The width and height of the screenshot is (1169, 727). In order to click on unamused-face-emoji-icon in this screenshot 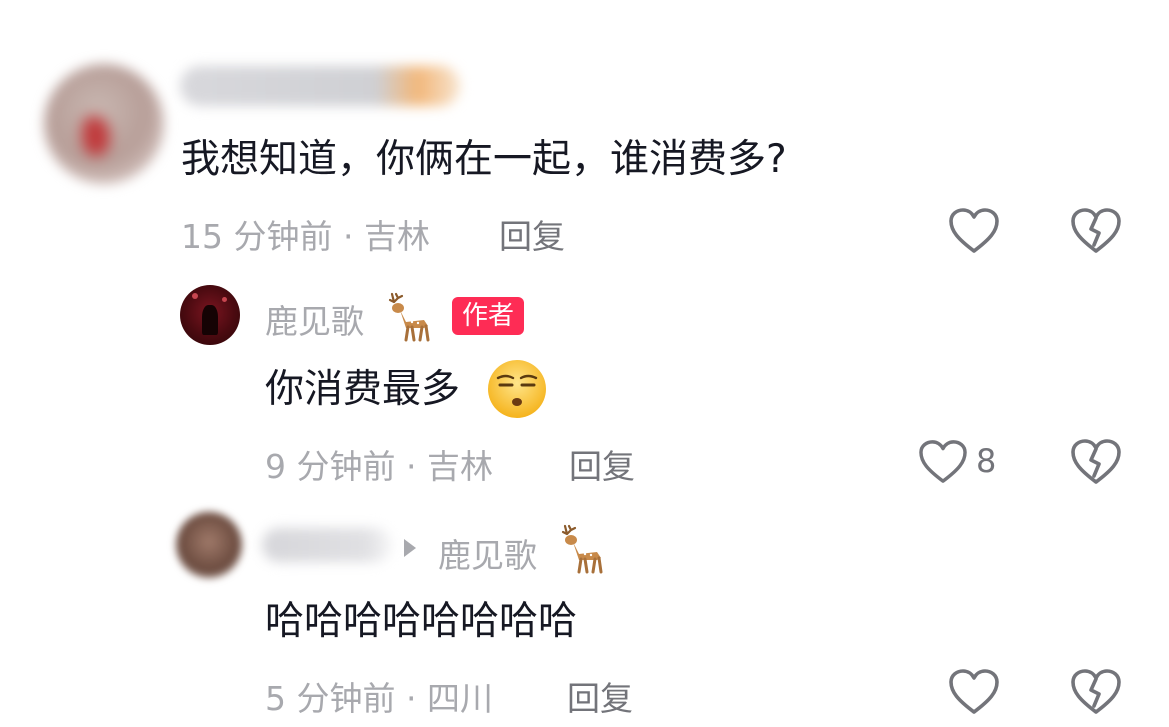, I will do `click(517, 389)`.